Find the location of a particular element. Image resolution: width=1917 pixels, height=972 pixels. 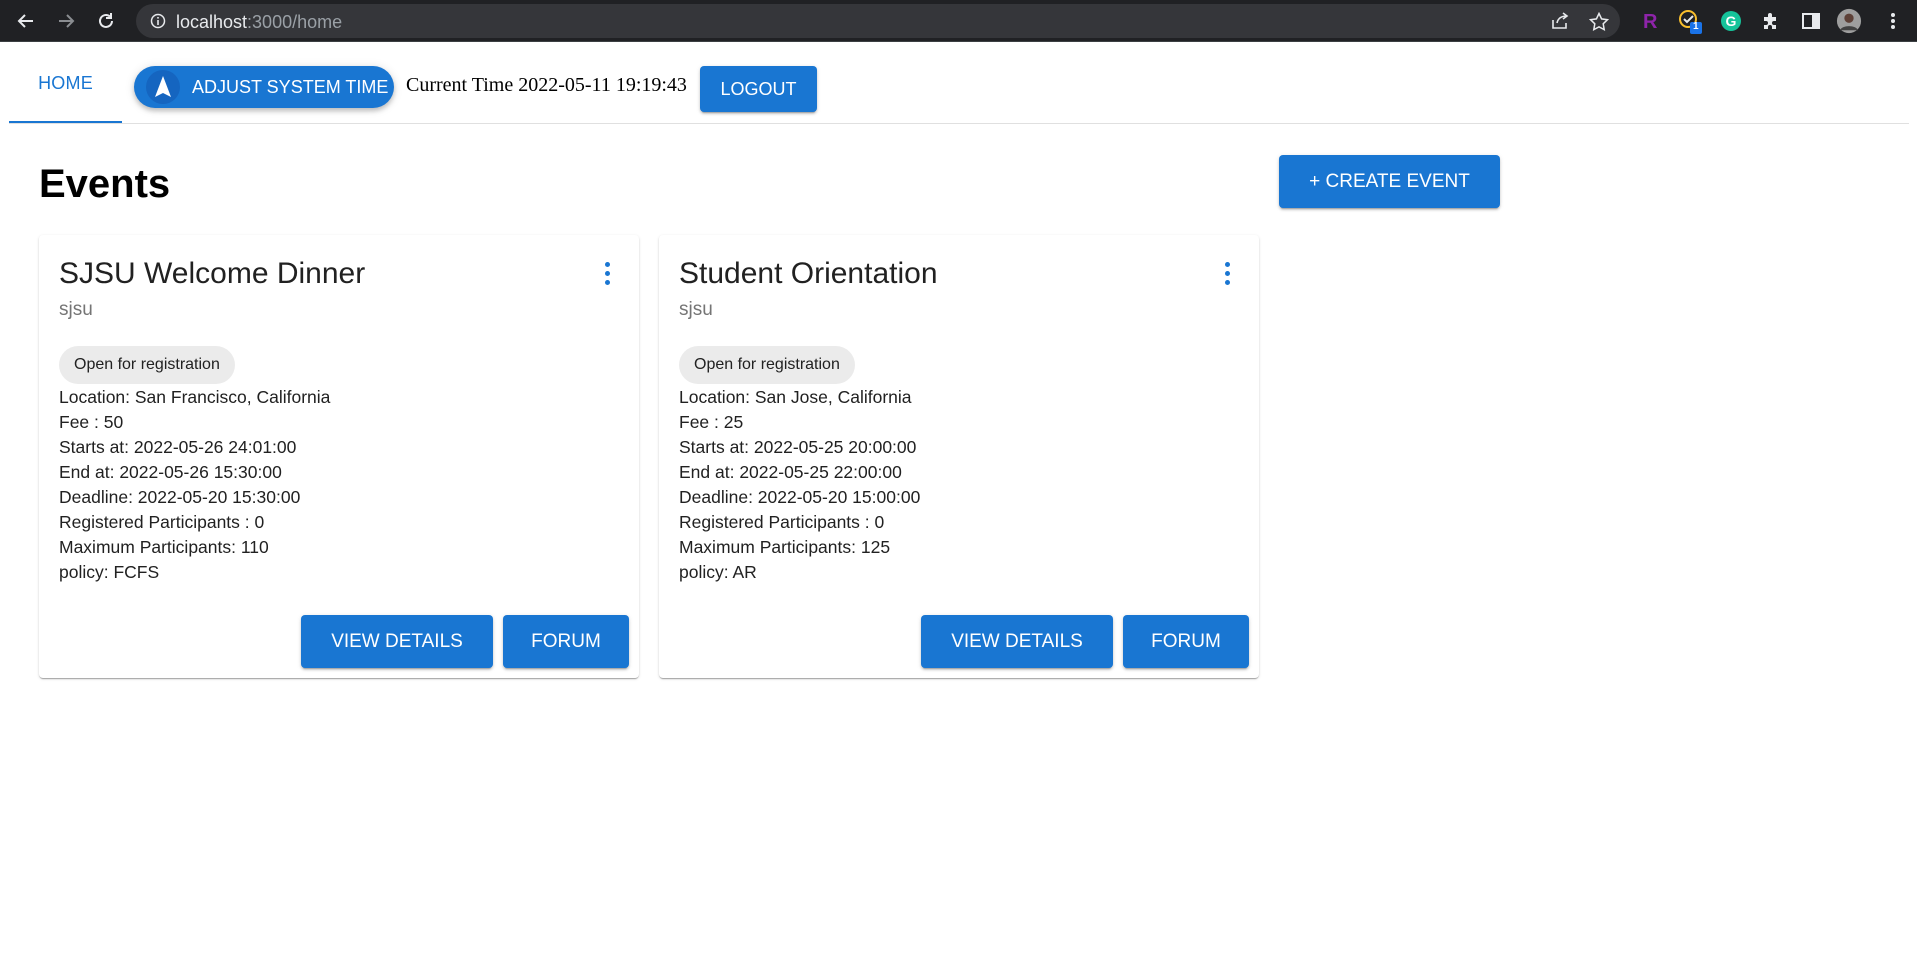

browser-toolbar: localhost:3000/home R 1 G is located at coordinates (958, 21).